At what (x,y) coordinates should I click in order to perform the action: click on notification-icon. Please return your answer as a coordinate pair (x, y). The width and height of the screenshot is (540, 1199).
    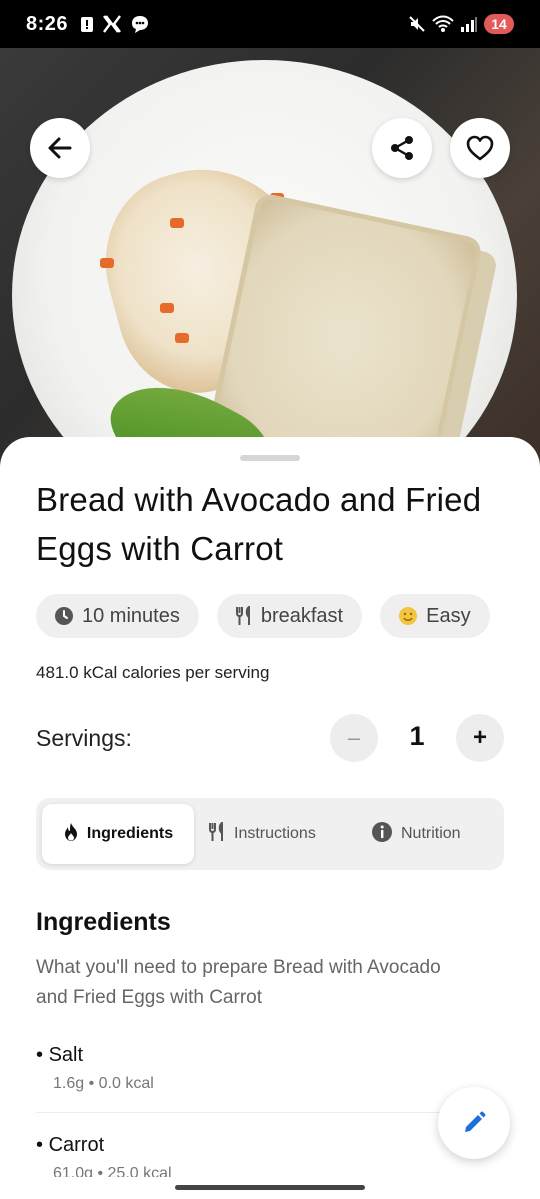
    Looking at the image, I should click on (87, 24).